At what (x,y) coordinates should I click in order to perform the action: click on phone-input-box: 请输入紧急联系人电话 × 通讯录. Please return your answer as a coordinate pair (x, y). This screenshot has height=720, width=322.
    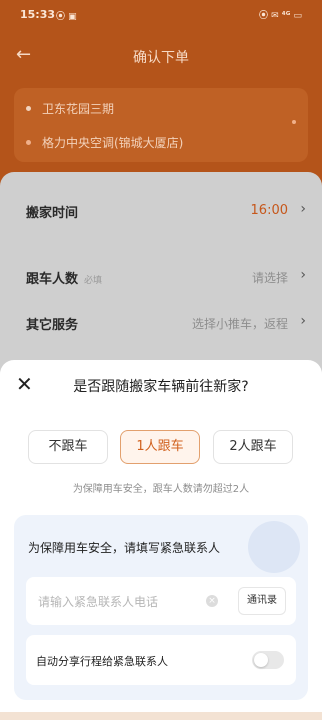
    Looking at the image, I should click on (161, 601).